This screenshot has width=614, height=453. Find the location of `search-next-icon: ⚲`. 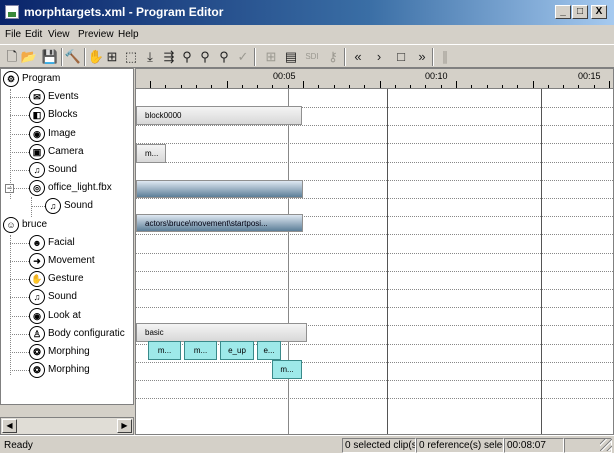

search-next-icon: ⚲ is located at coordinates (224, 57).